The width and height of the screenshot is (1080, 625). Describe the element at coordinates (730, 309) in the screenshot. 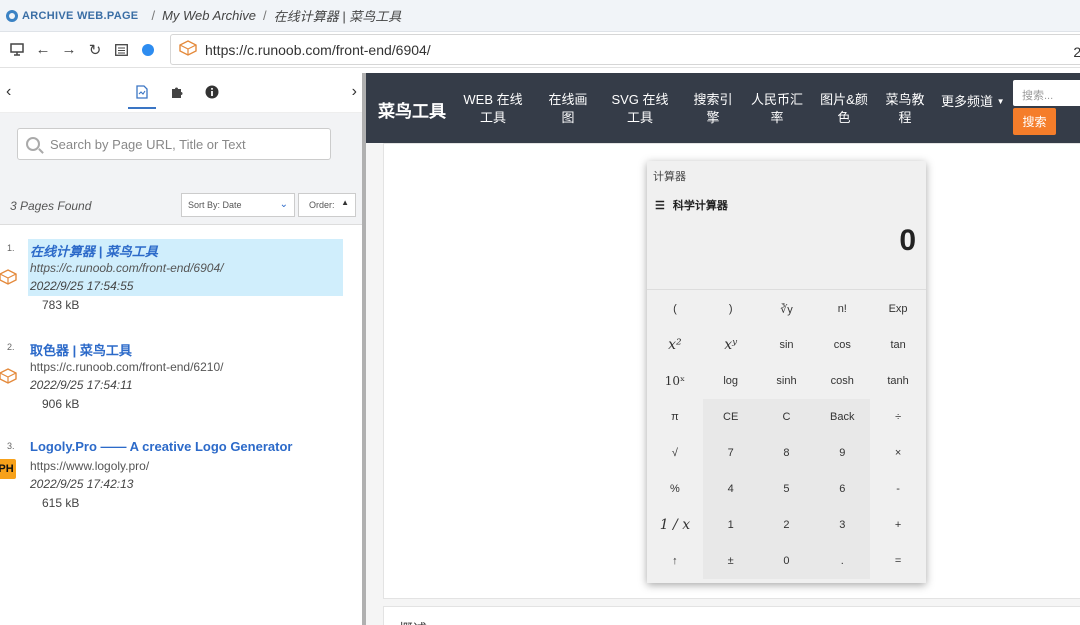

I see `calc-key: )` at that location.